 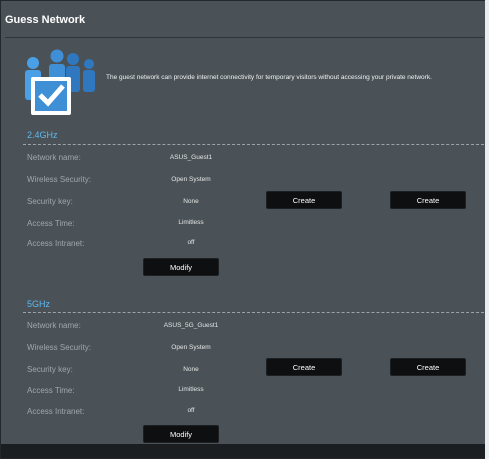 What do you see at coordinates (244, 37) in the screenshot?
I see `title-divider` at bounding box center [244, 37].